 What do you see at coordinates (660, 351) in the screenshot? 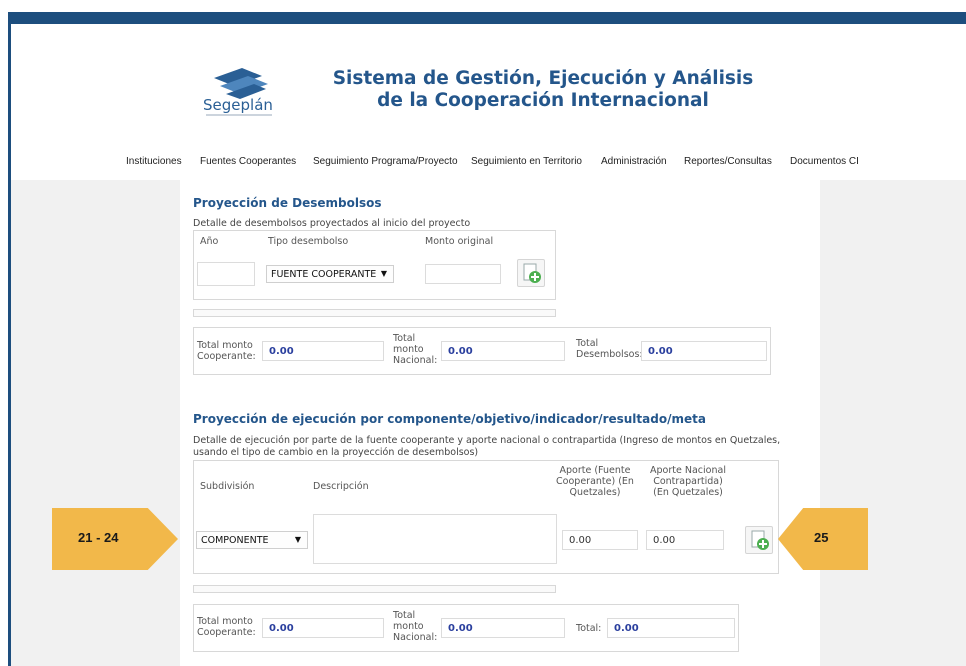
I see `total-desembolsos-value: 0.00` at bounding box center [660, 351].